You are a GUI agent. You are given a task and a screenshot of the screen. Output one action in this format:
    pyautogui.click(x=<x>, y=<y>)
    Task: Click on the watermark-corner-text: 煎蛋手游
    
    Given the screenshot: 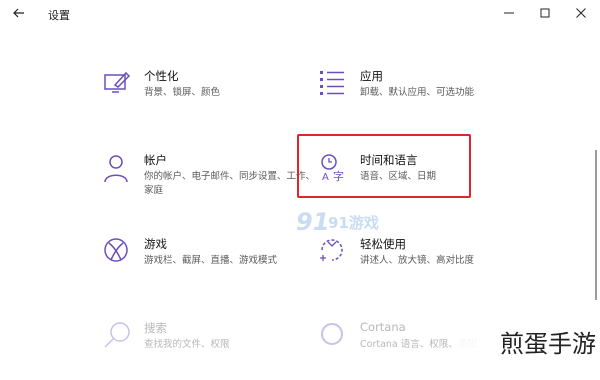 What is the action you would take?
    pyautogui.click(x=548, y=344)
    